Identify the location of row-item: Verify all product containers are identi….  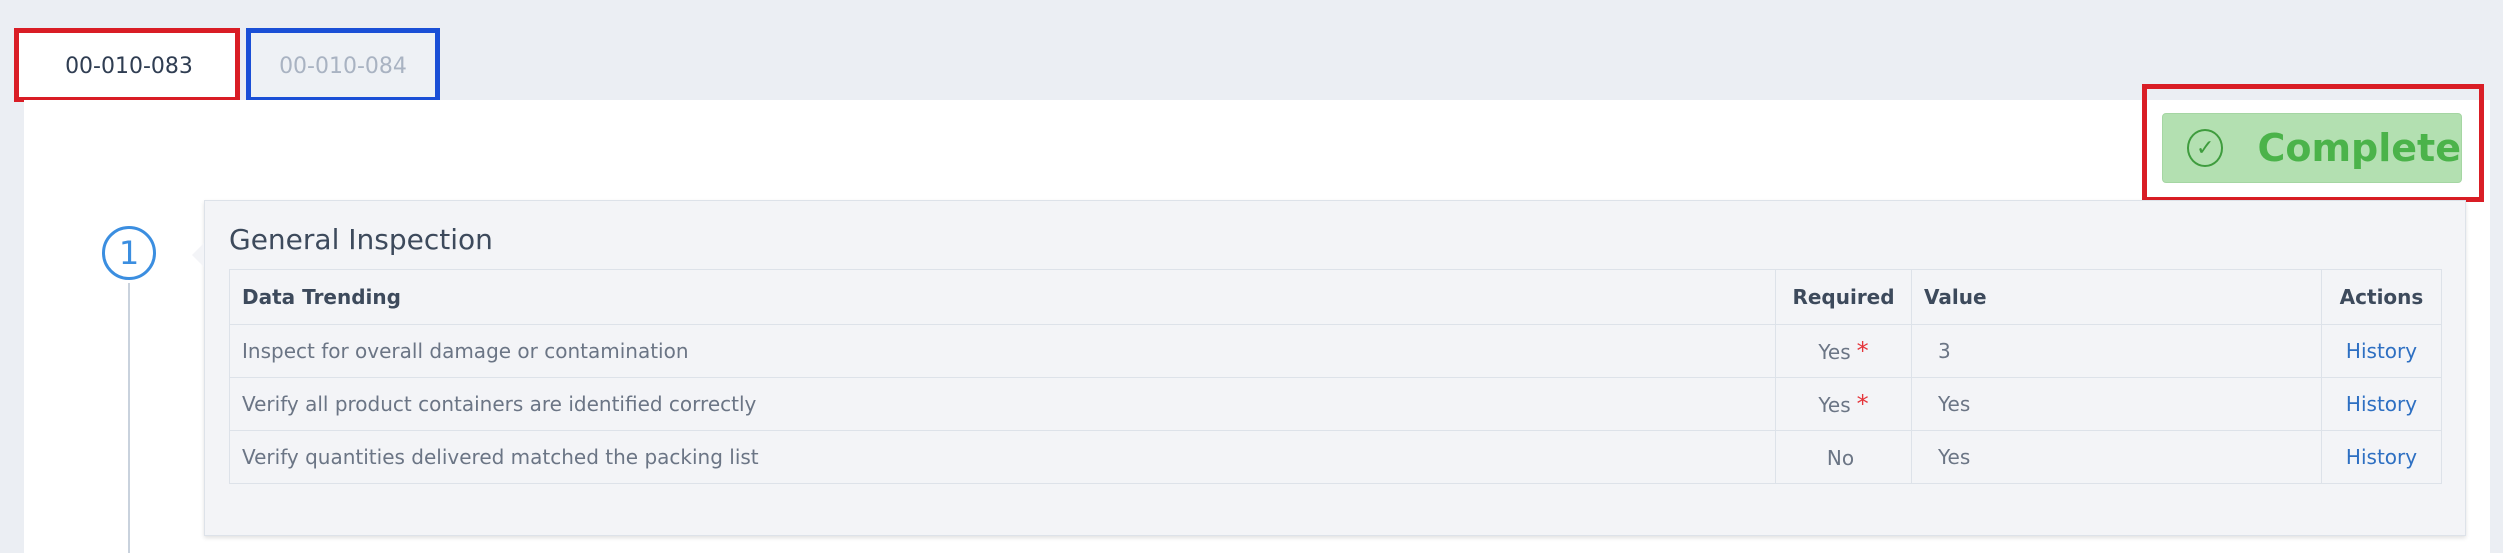
(1002, 404).